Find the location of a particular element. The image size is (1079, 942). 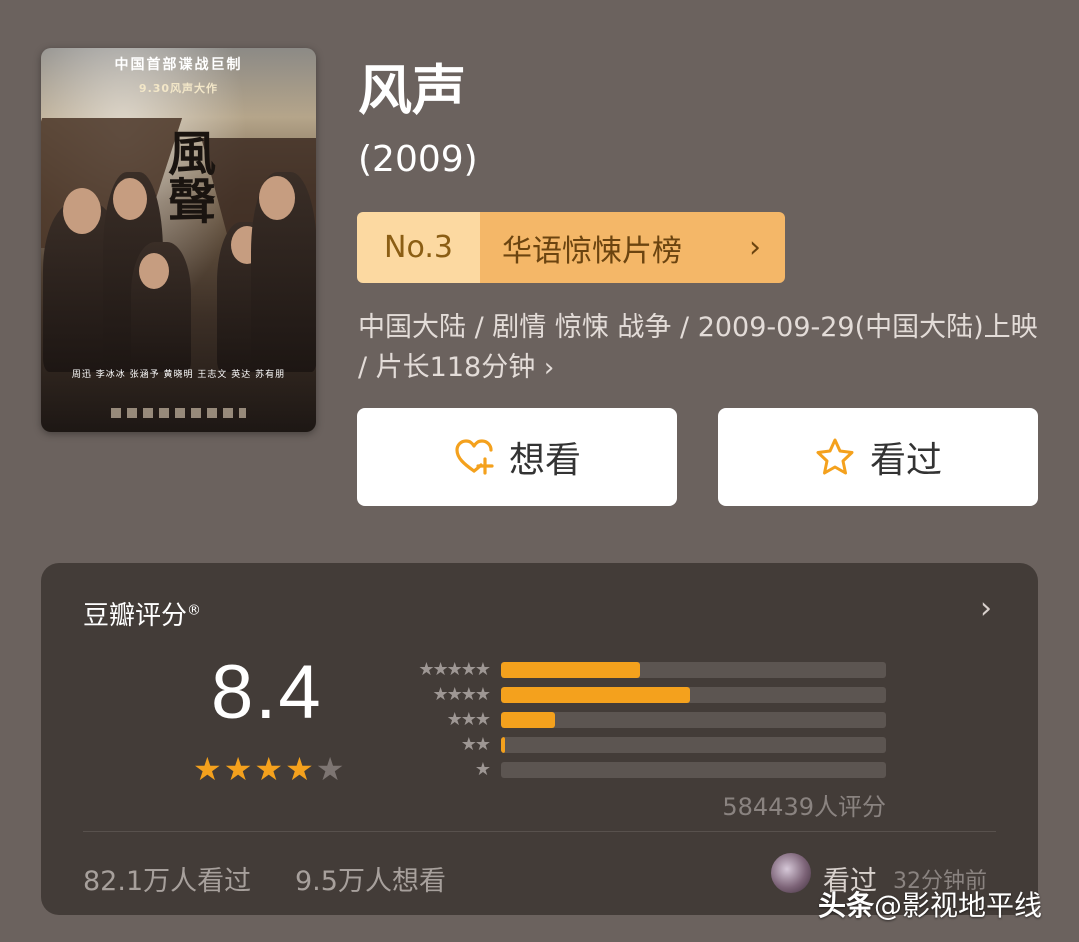

want-count: 9.5万人想看 is located at coordinates (370, 881).